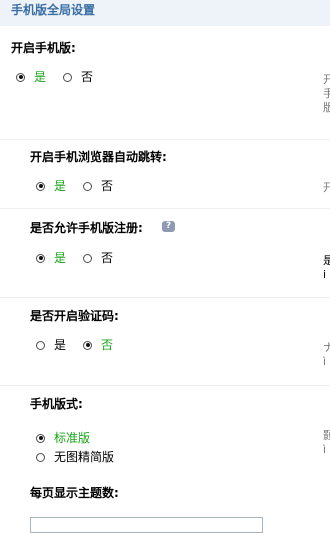 The height and width of the screenshot is (533, 330). Describe the element at coordinates (168, 226) in the screenshot. I see `question-bubble-icon: ?` at that location.